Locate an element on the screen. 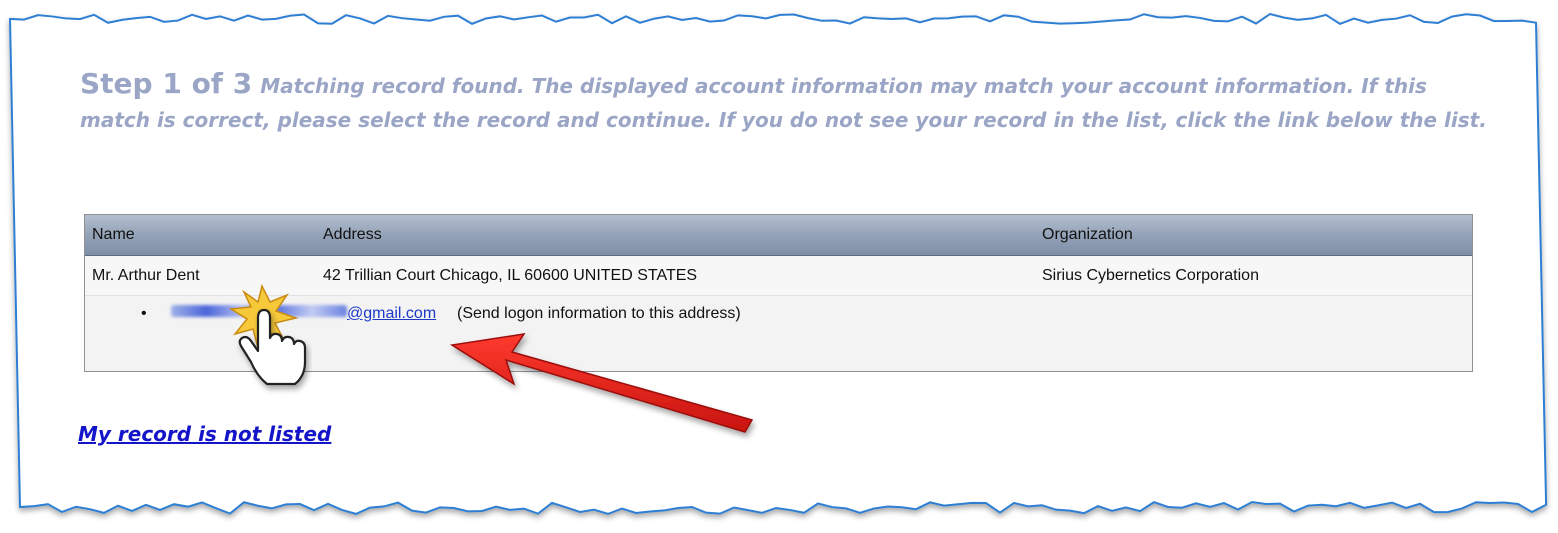 The width and height of the screenshot is (1558, 533). email-address-link: @gmail.com is located at coordinates (303, 314).